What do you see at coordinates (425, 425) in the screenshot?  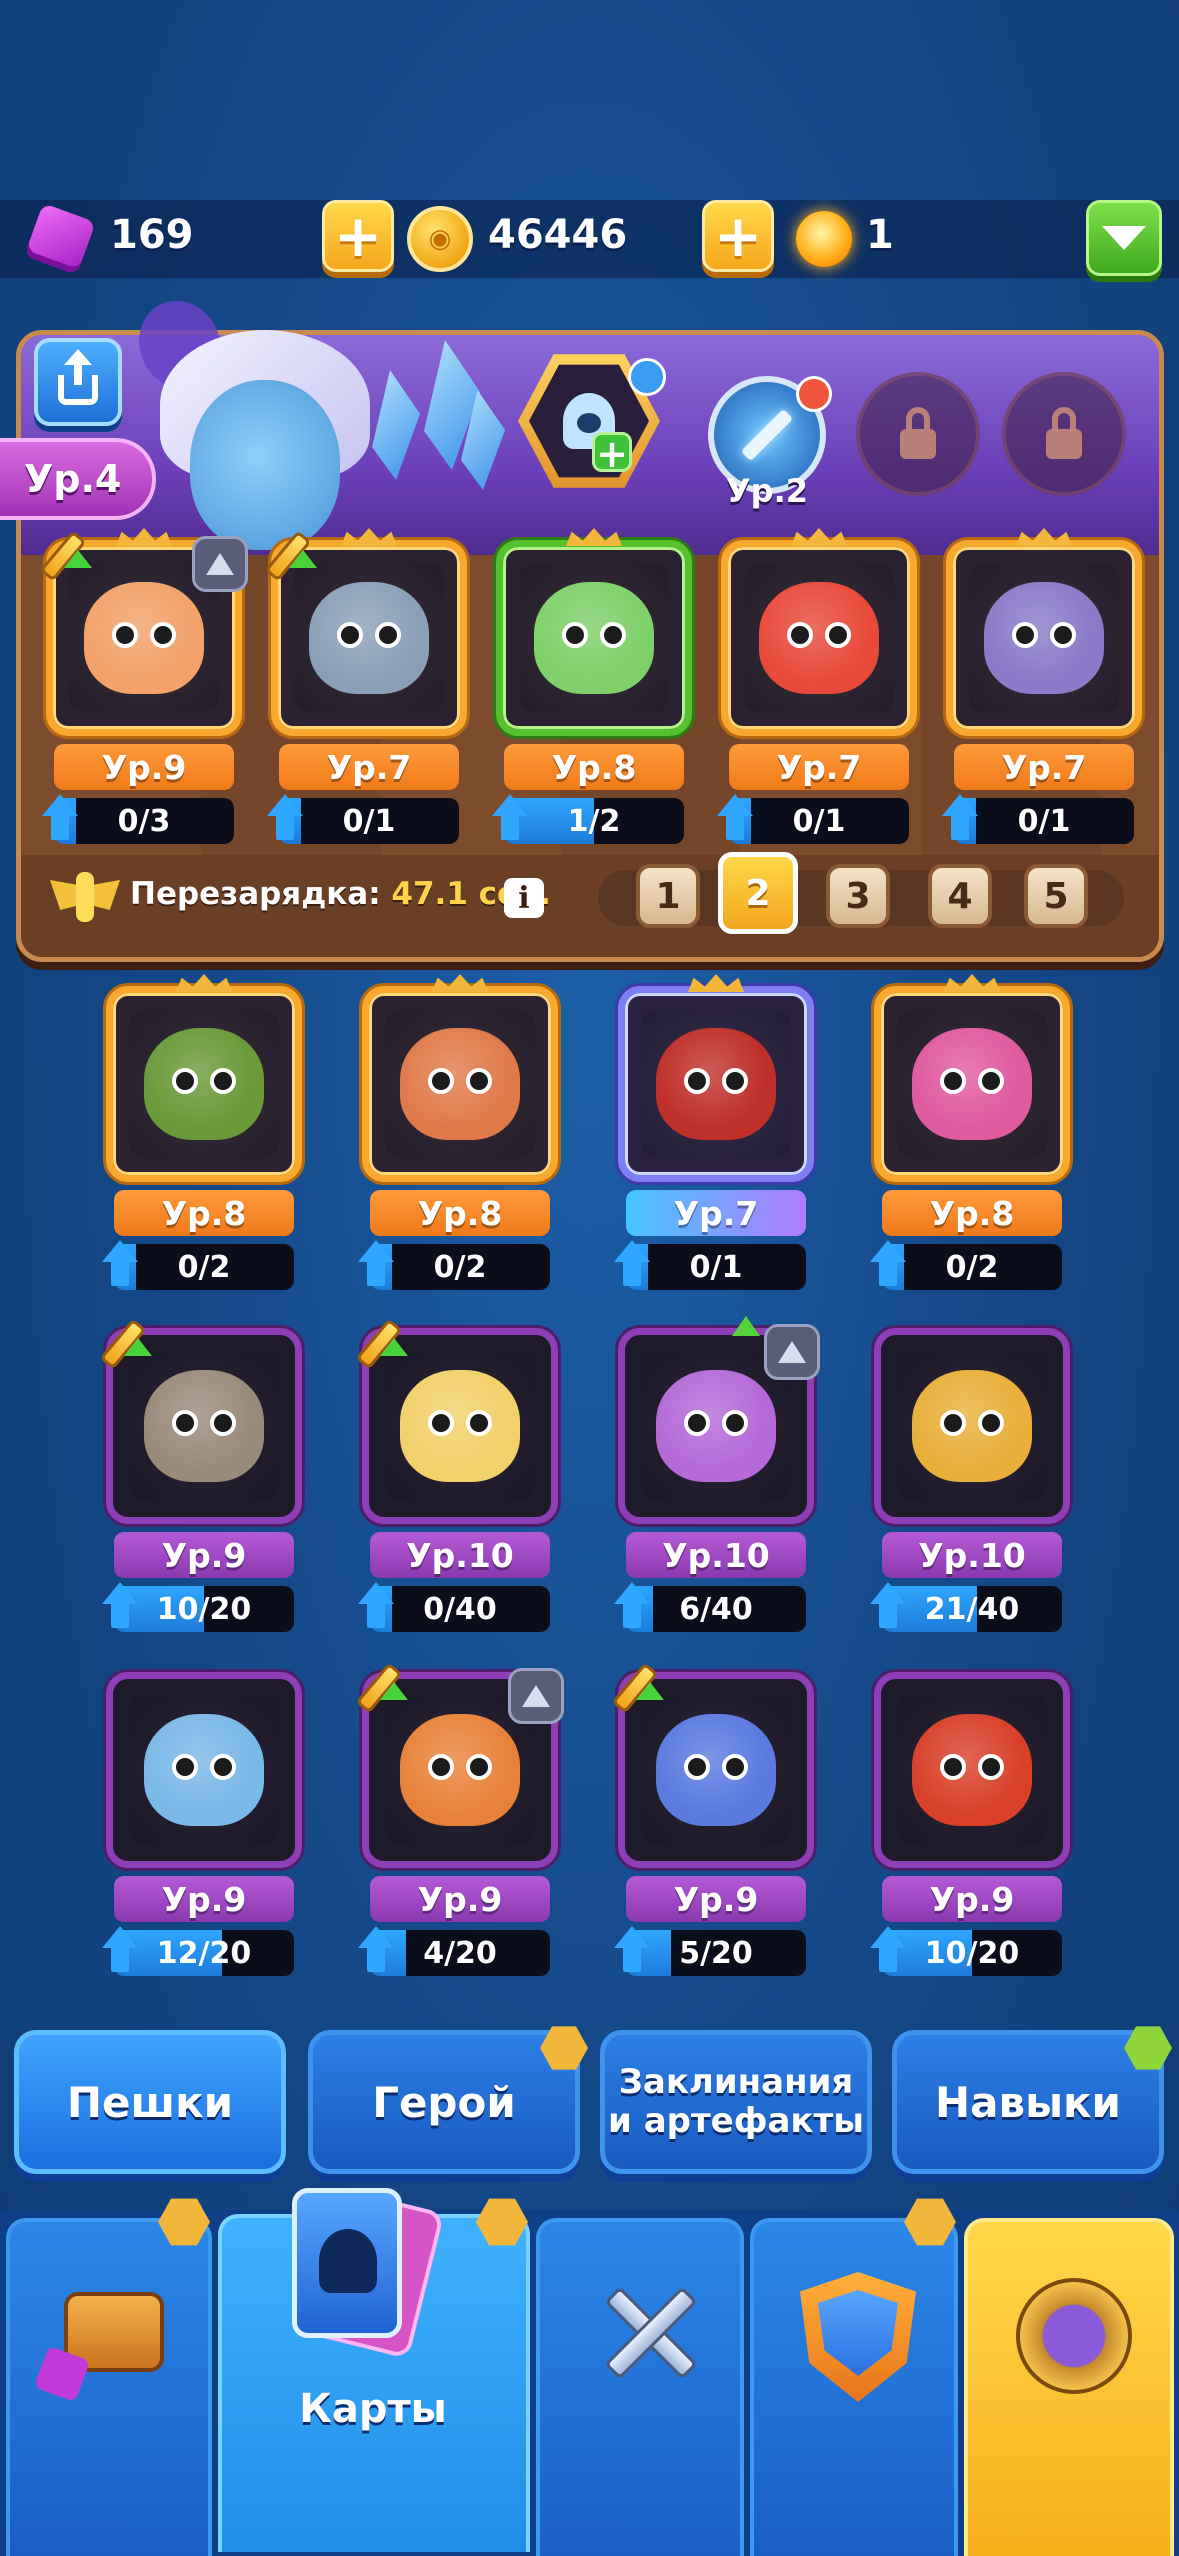 I see `crystal-decoration` at bounding box center [425, 425].